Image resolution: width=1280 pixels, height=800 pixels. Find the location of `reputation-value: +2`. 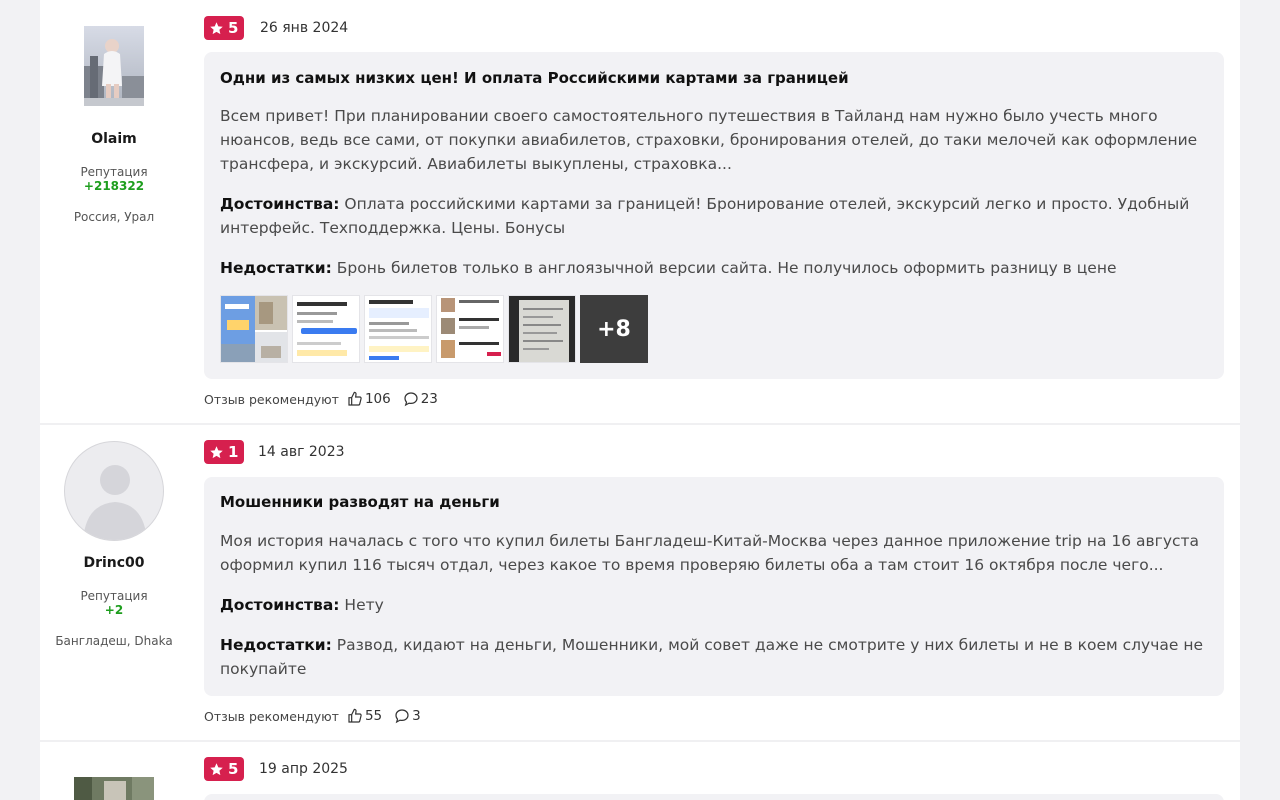

reputation-value: +2 is located at coordinates (114, 610).